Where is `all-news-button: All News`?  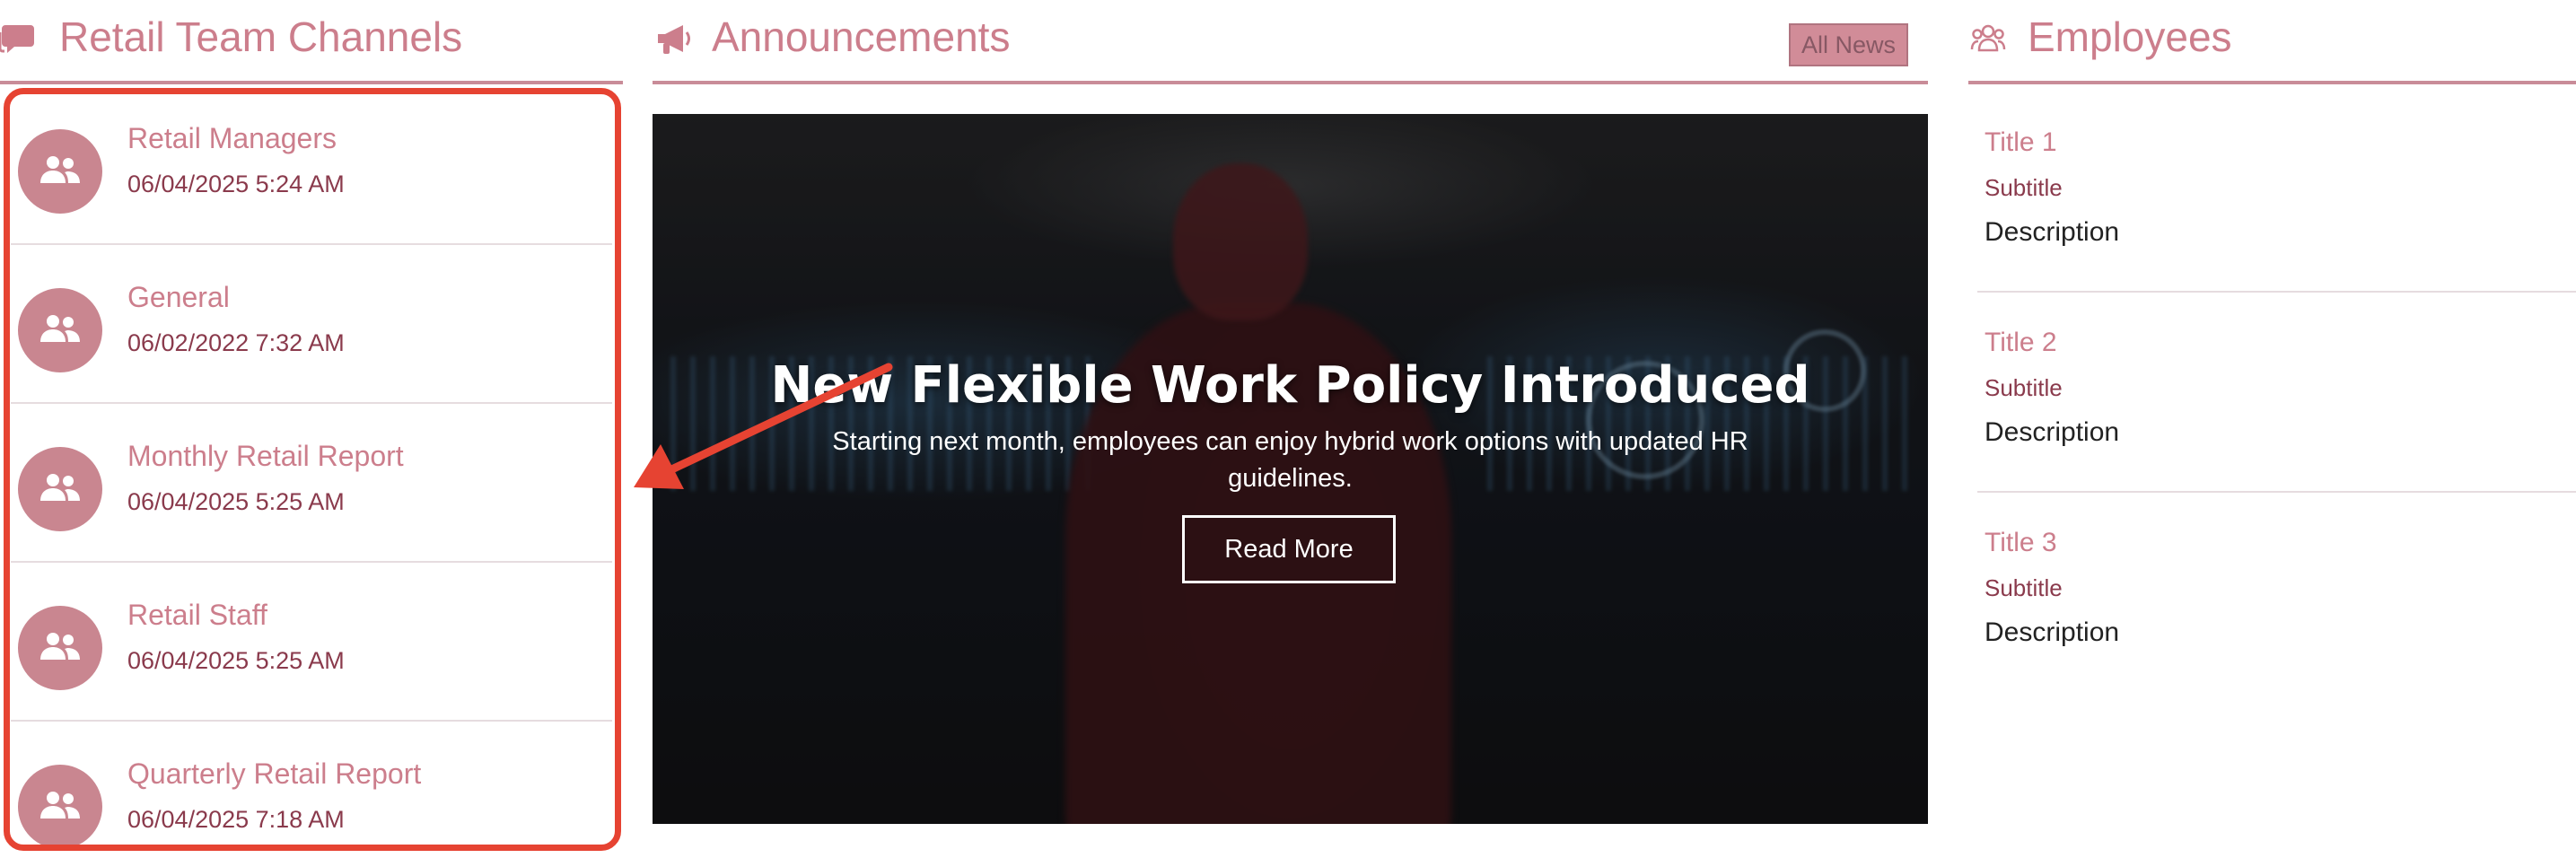
all-news-button: All News is located at coordinates (1848, 44).